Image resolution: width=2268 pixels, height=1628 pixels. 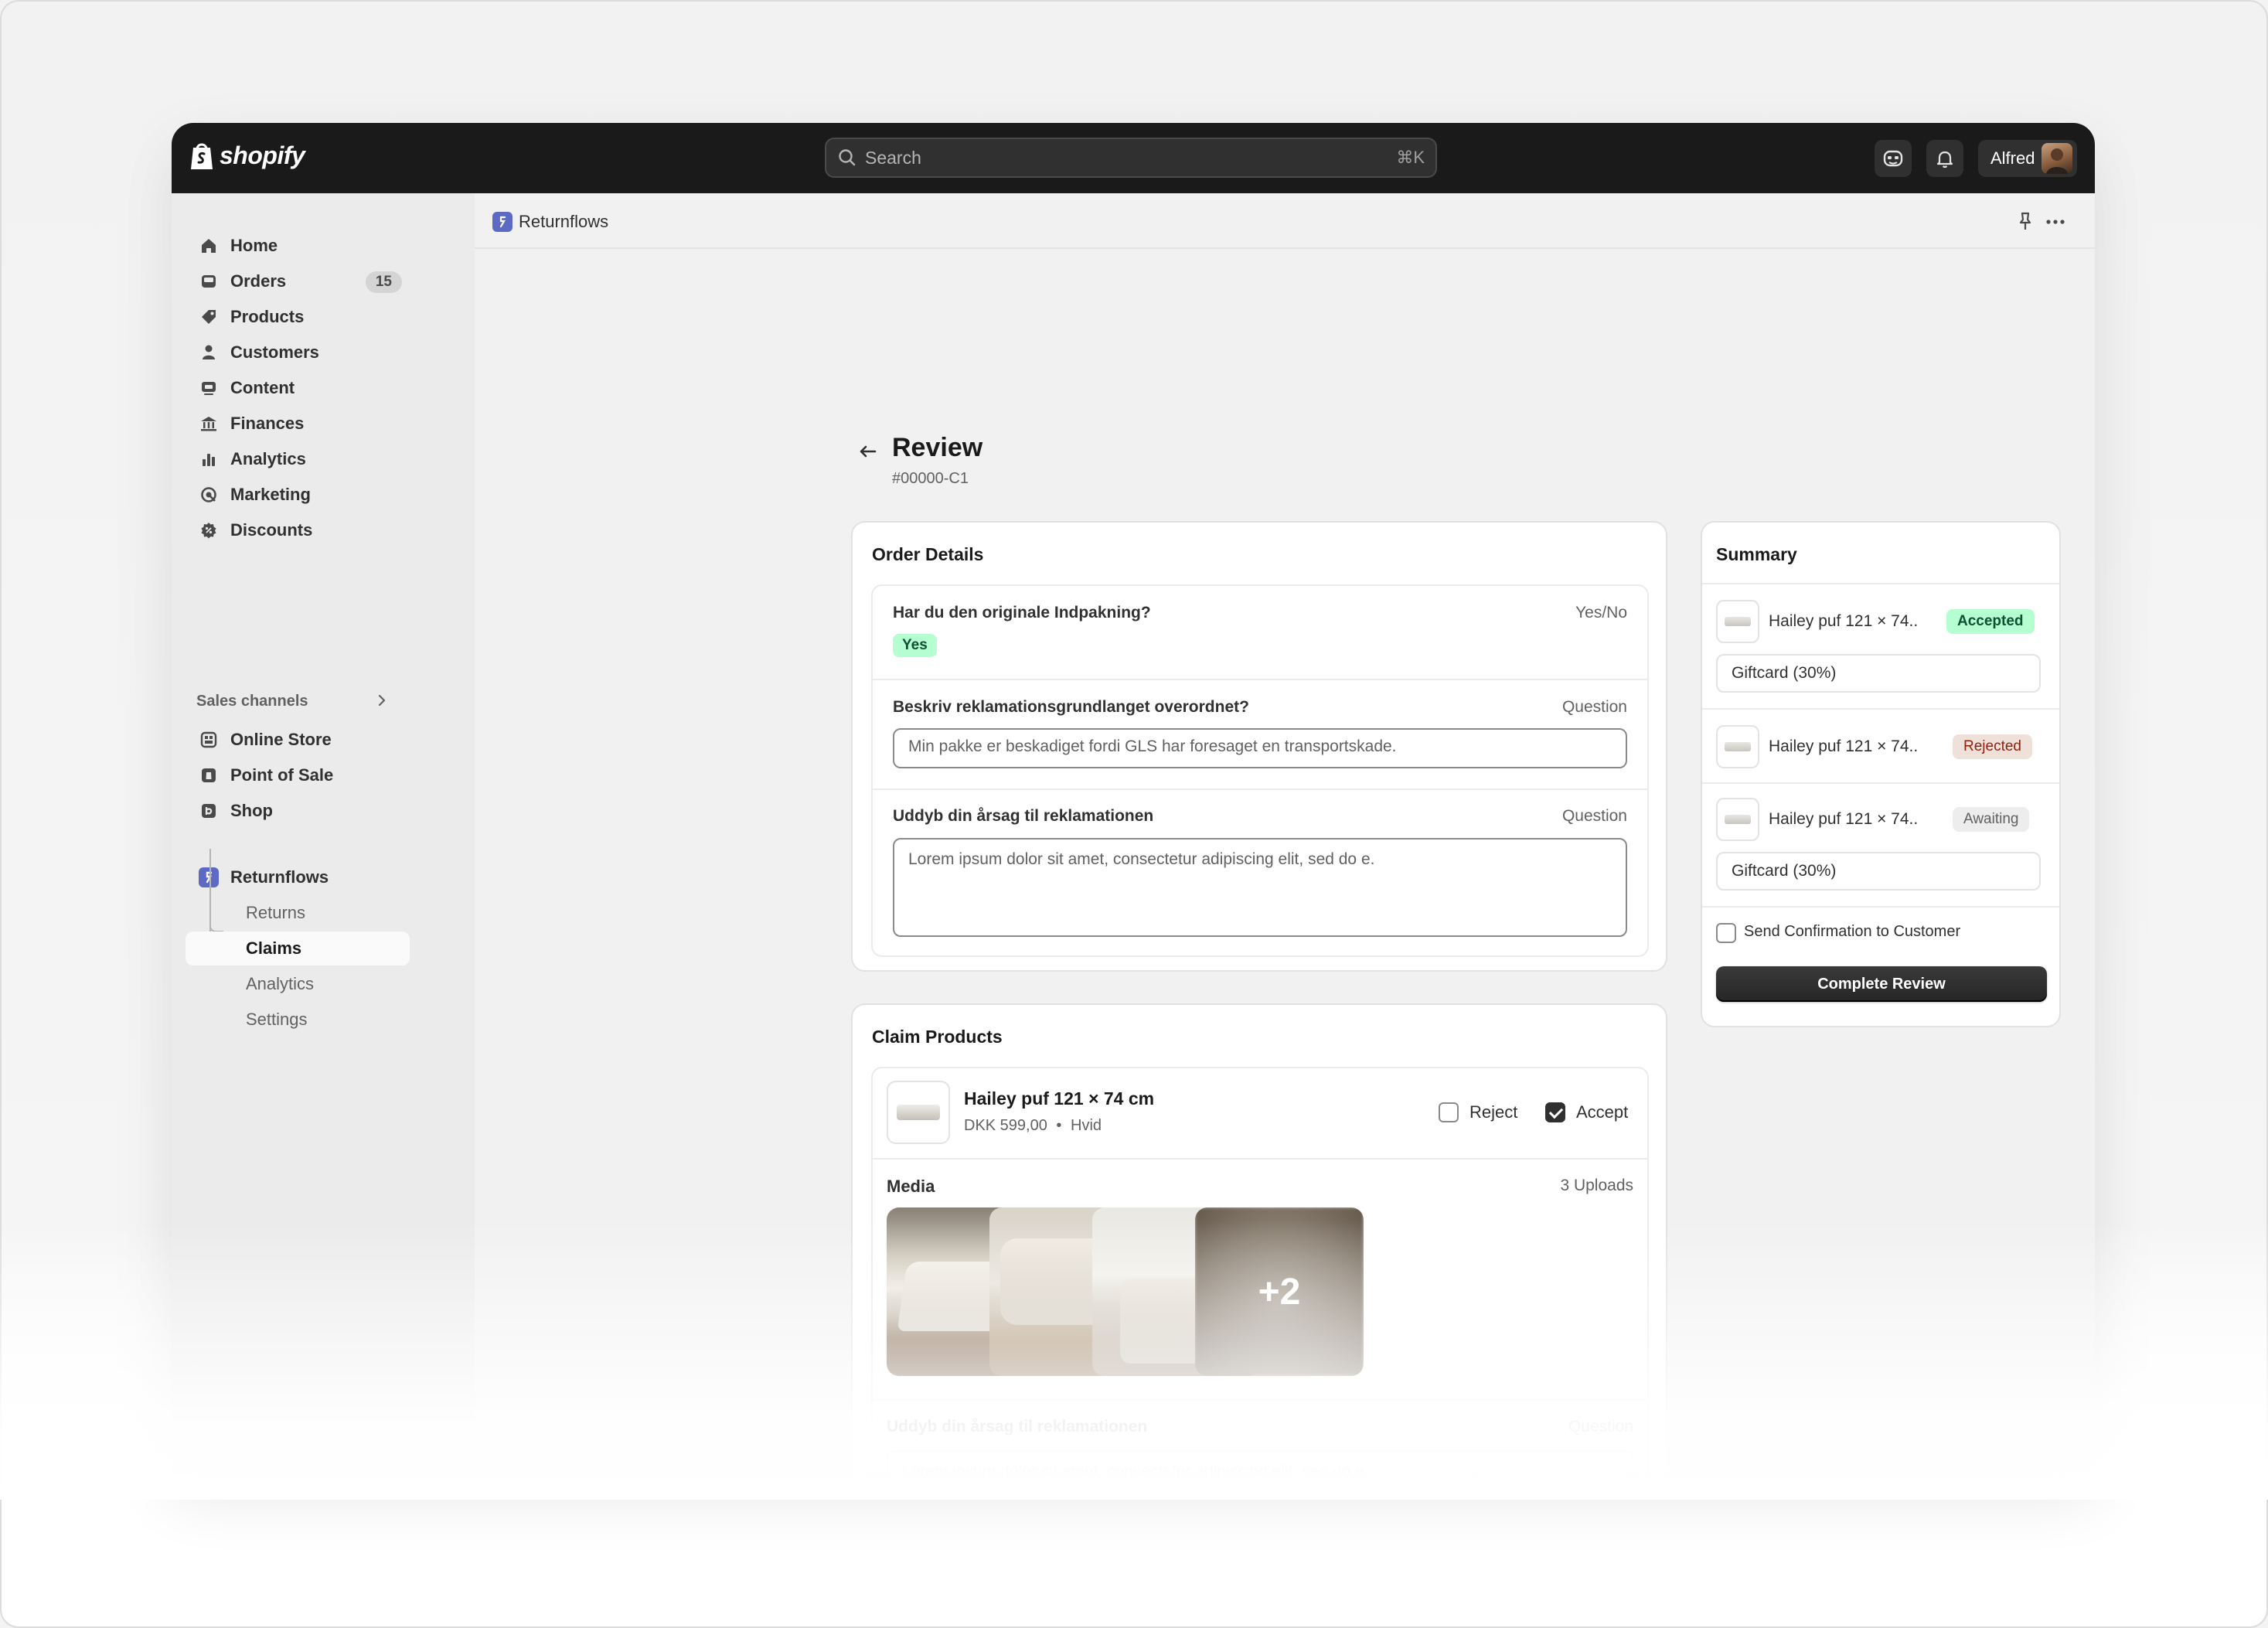 I want to click on status-badge-rejected: Rejected, so click(x=1992, y=746).